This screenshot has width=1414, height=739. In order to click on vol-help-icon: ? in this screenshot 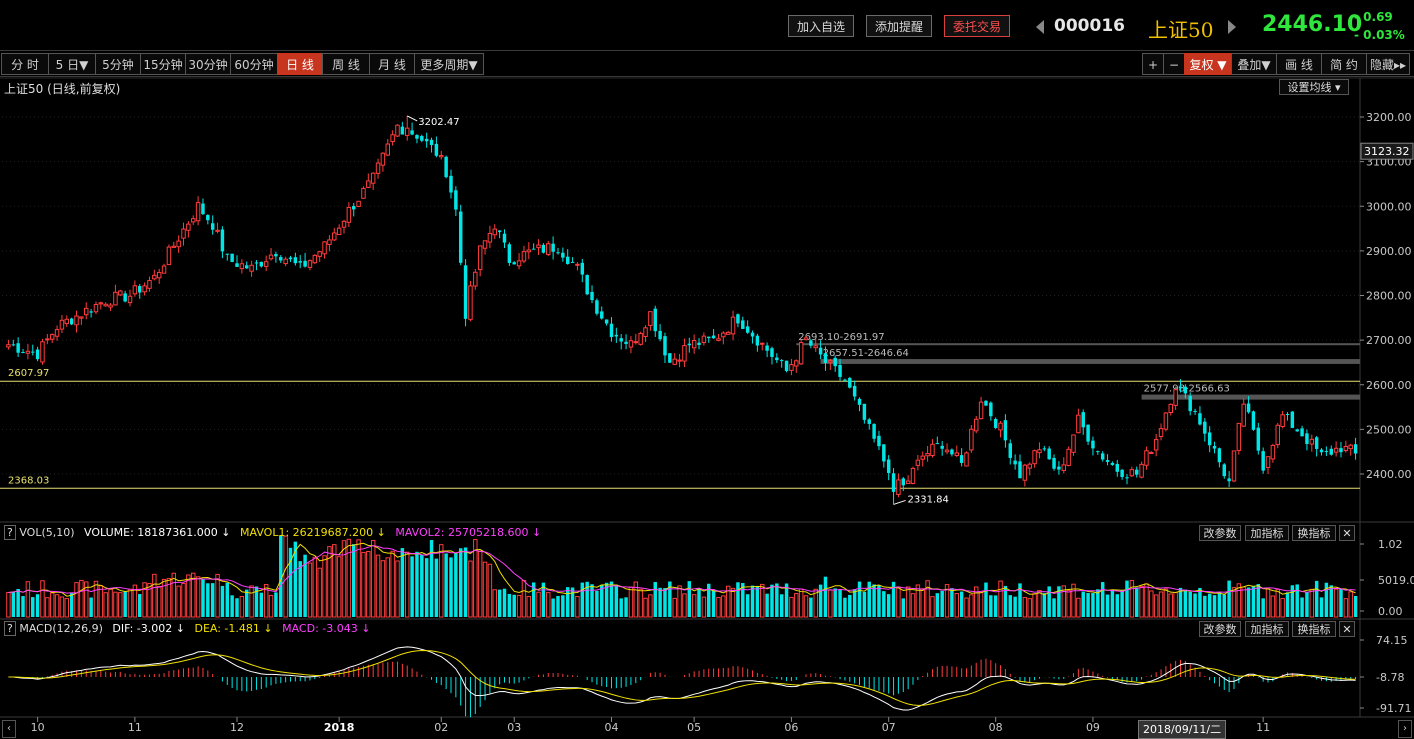, I will do `click(10, 532)`.